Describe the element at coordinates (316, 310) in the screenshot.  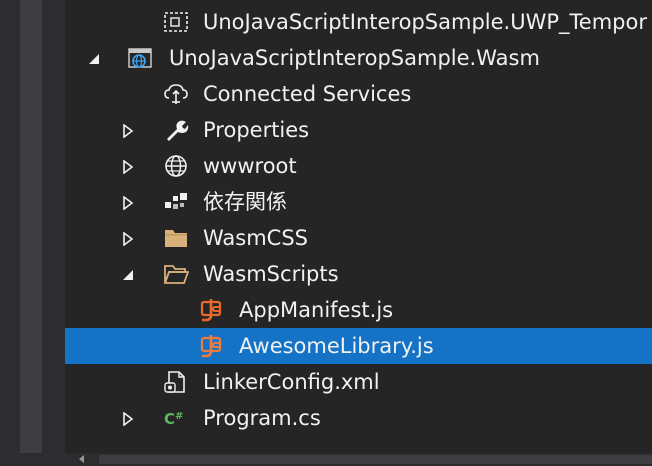
I see `tree-item-label: AppManifest.js` at that location.